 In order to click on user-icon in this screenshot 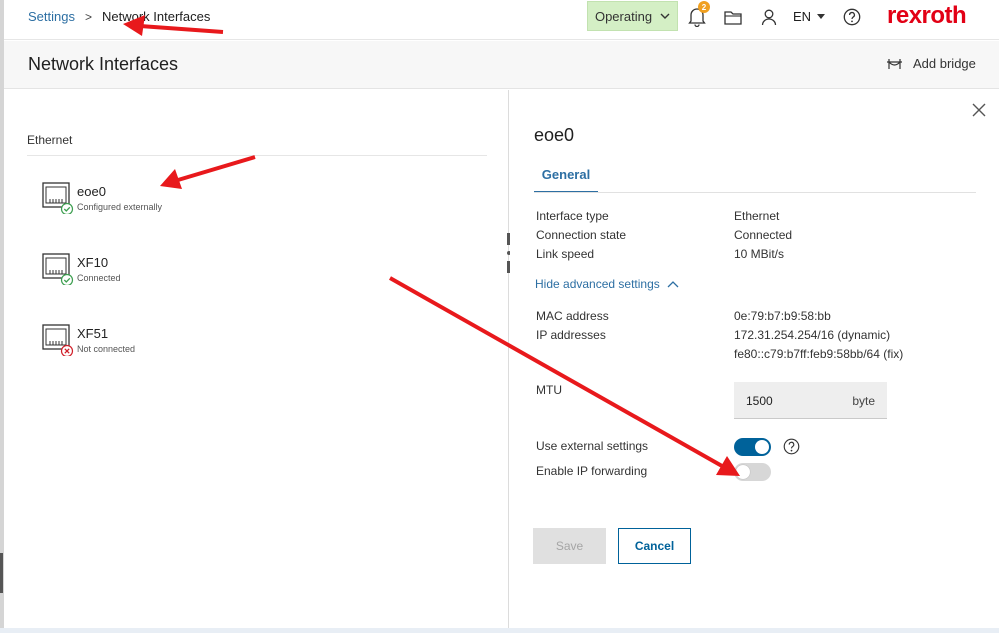, I will do `click(769, 17)`.